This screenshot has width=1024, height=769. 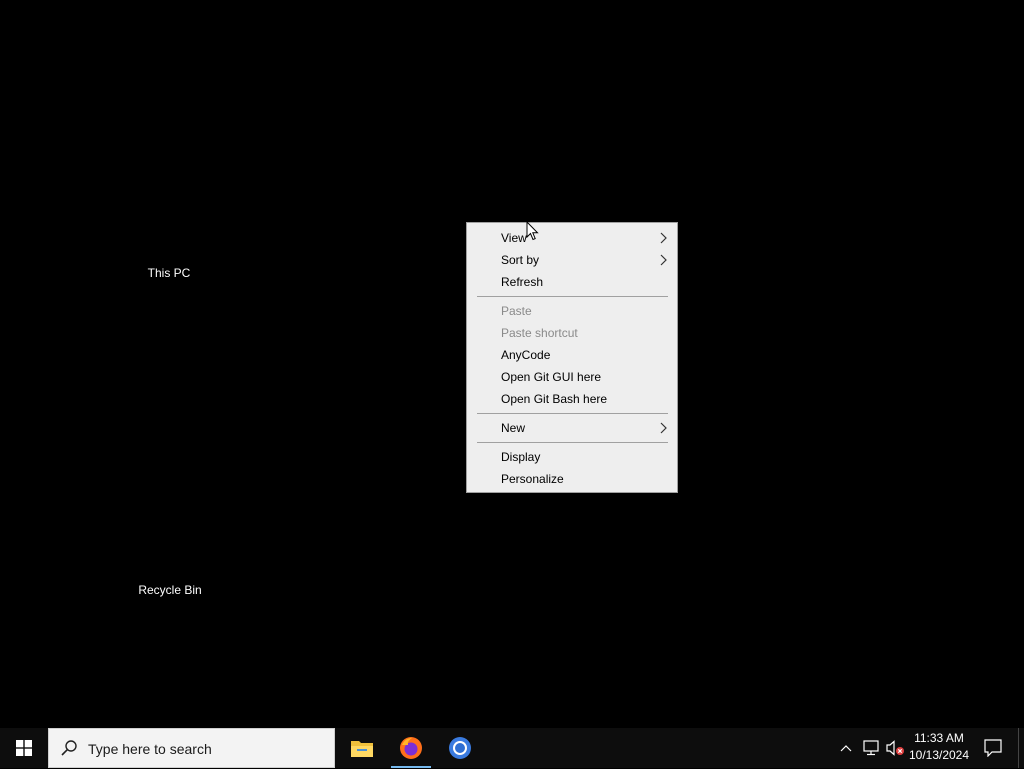 I want to click on menu-item-label: Refresh, so click(x=522, y=282).